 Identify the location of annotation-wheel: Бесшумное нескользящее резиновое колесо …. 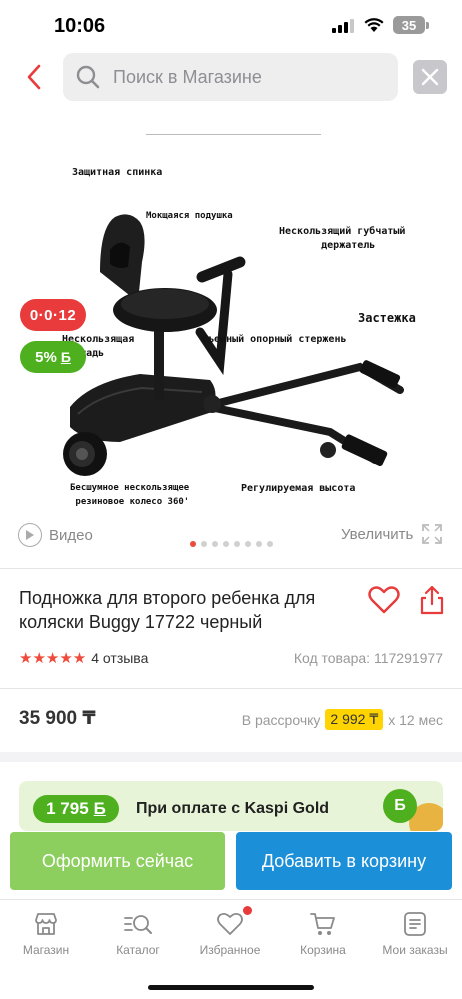
(130, 495).